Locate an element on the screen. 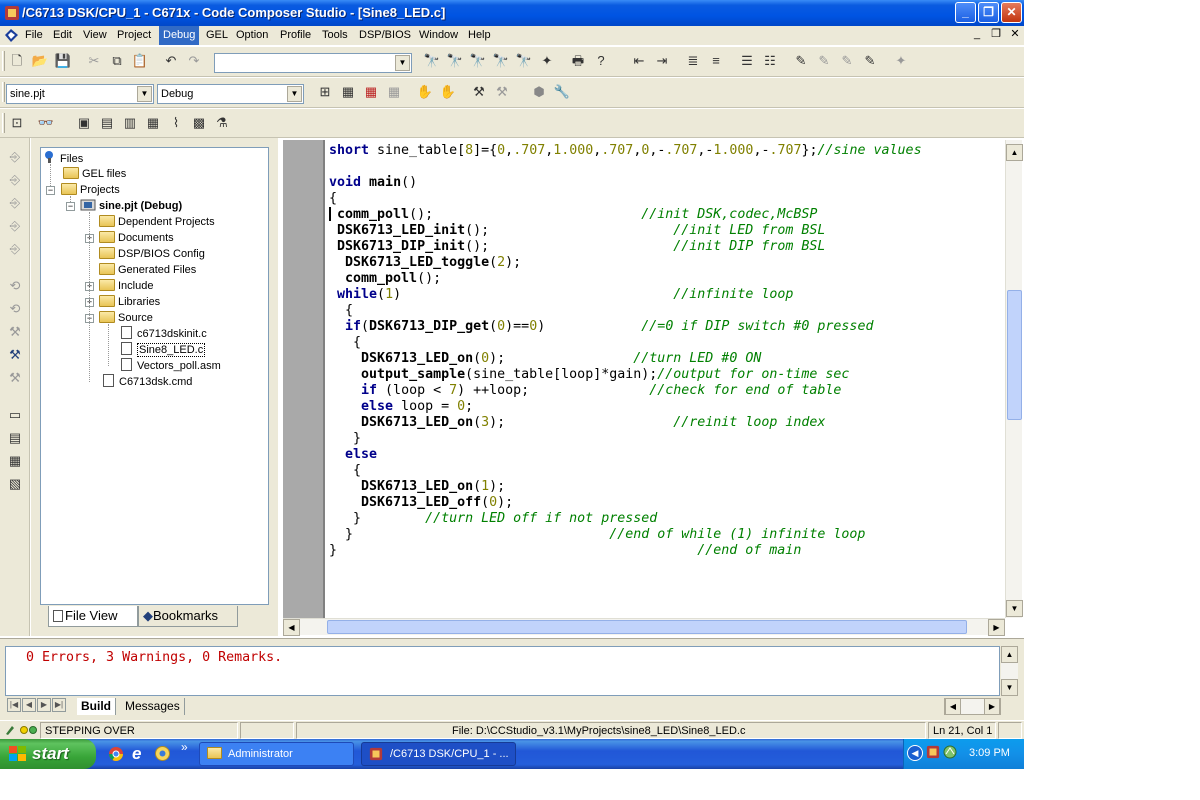  halt-hand-icon: ✋ is located at coordinates (425, 92).